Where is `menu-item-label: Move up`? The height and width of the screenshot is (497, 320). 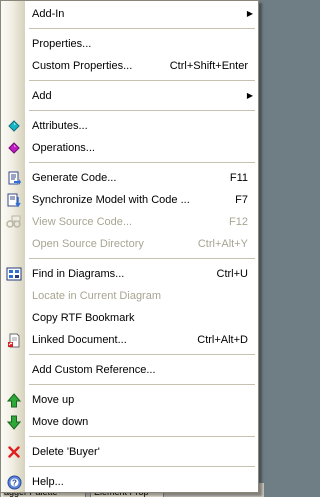 menu-item-label: Move up is located at coordinates (53, 400).